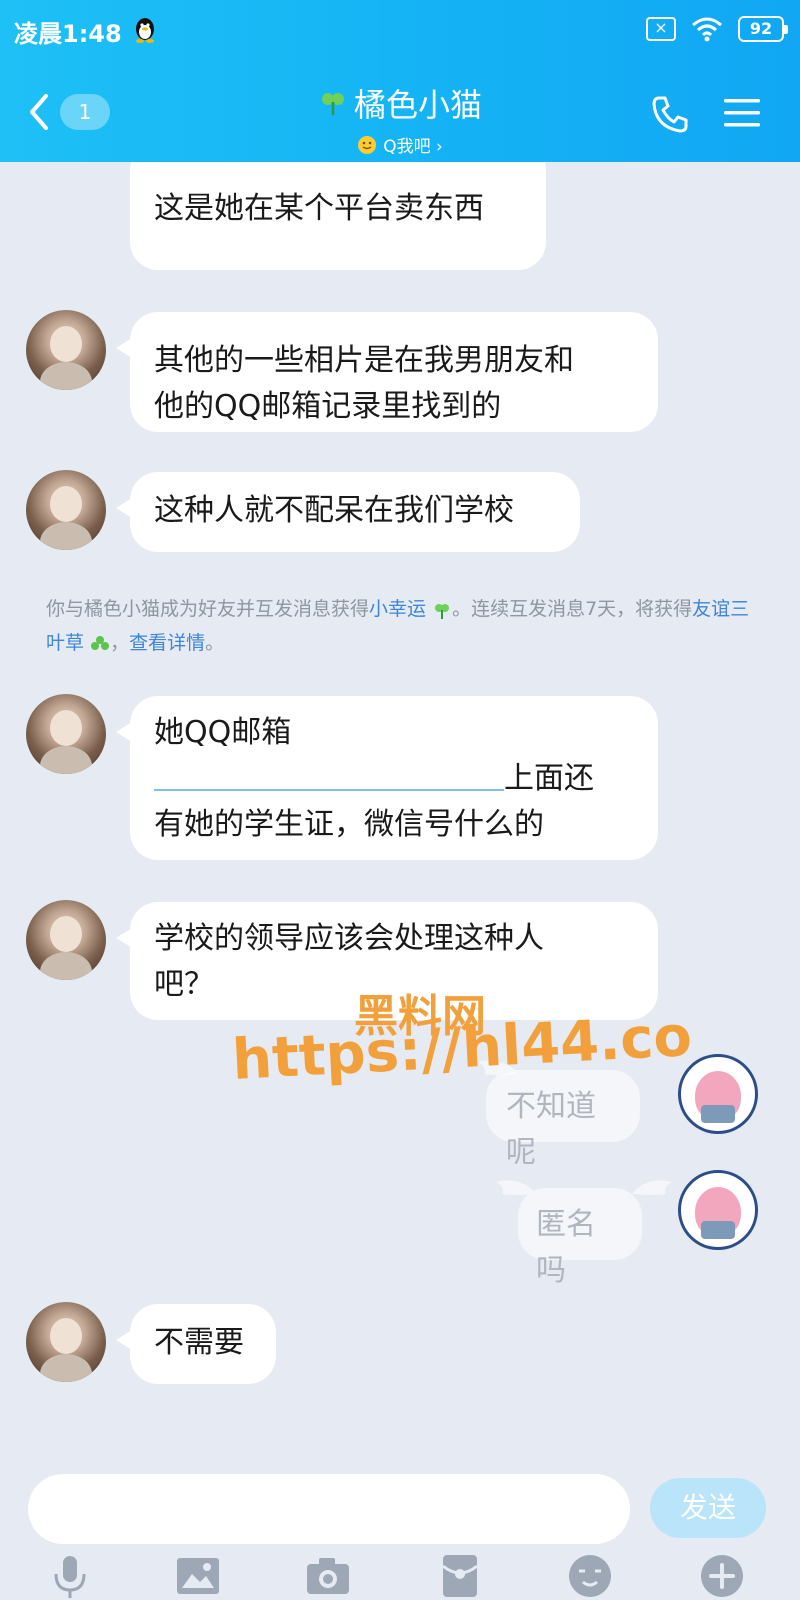 This screenshot has width=800, height=1600. What do you see at coordinates (334, 510) in the screenshot?
I see `message-text: 这种人就不配呆在我们学校` at bounding box center [334, 510].